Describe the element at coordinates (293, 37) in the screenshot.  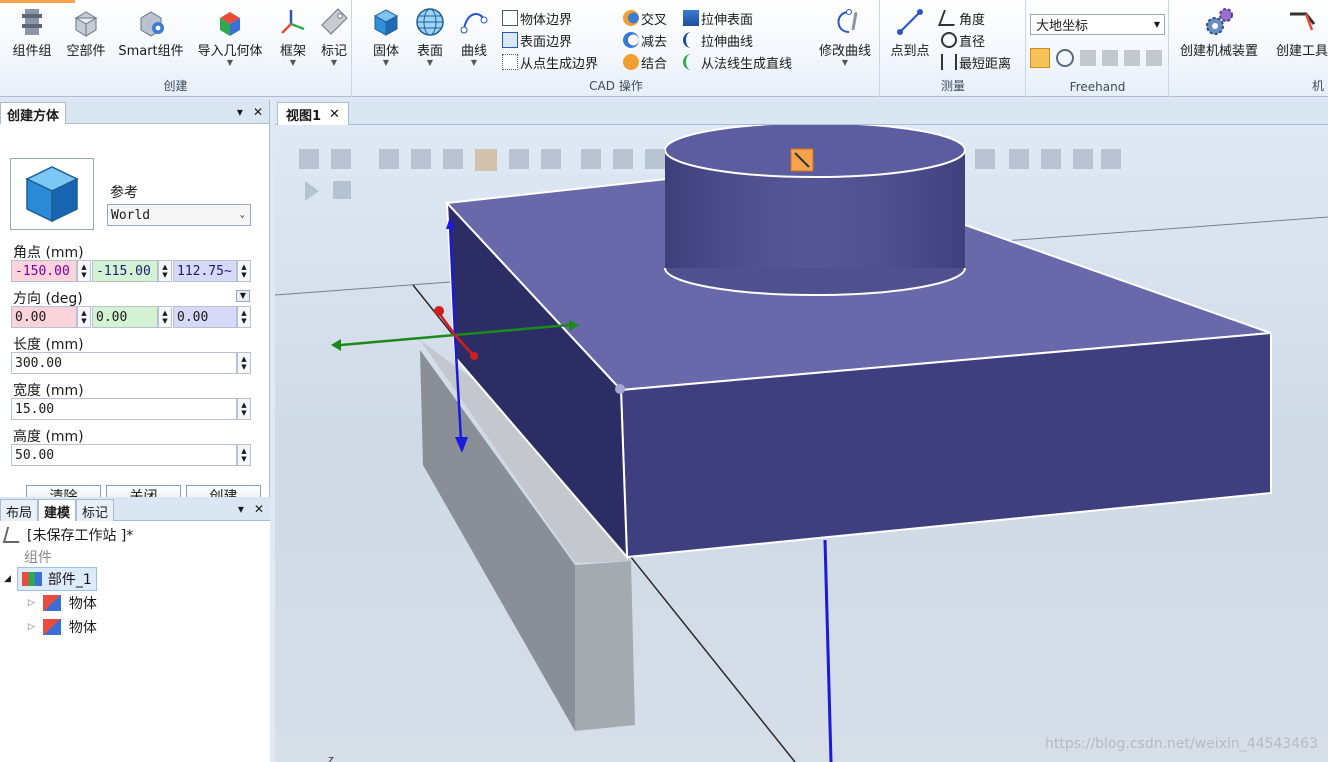
I see `frame-button: 框架 ▼` at that location.